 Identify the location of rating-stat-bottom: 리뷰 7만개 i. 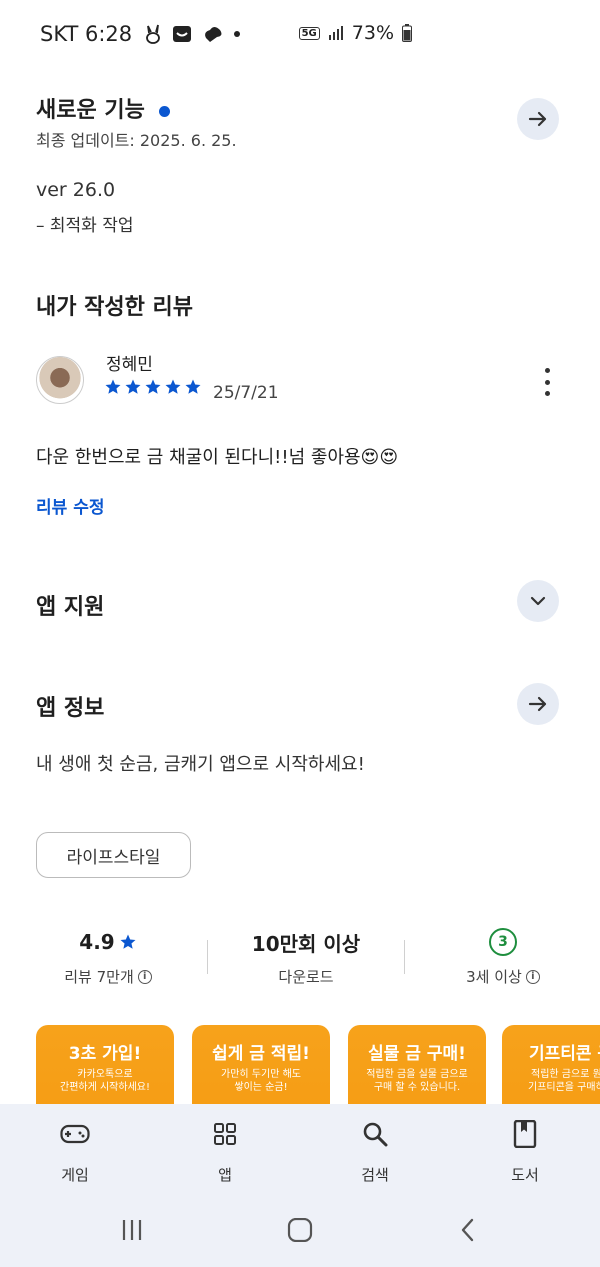
(108, 976).